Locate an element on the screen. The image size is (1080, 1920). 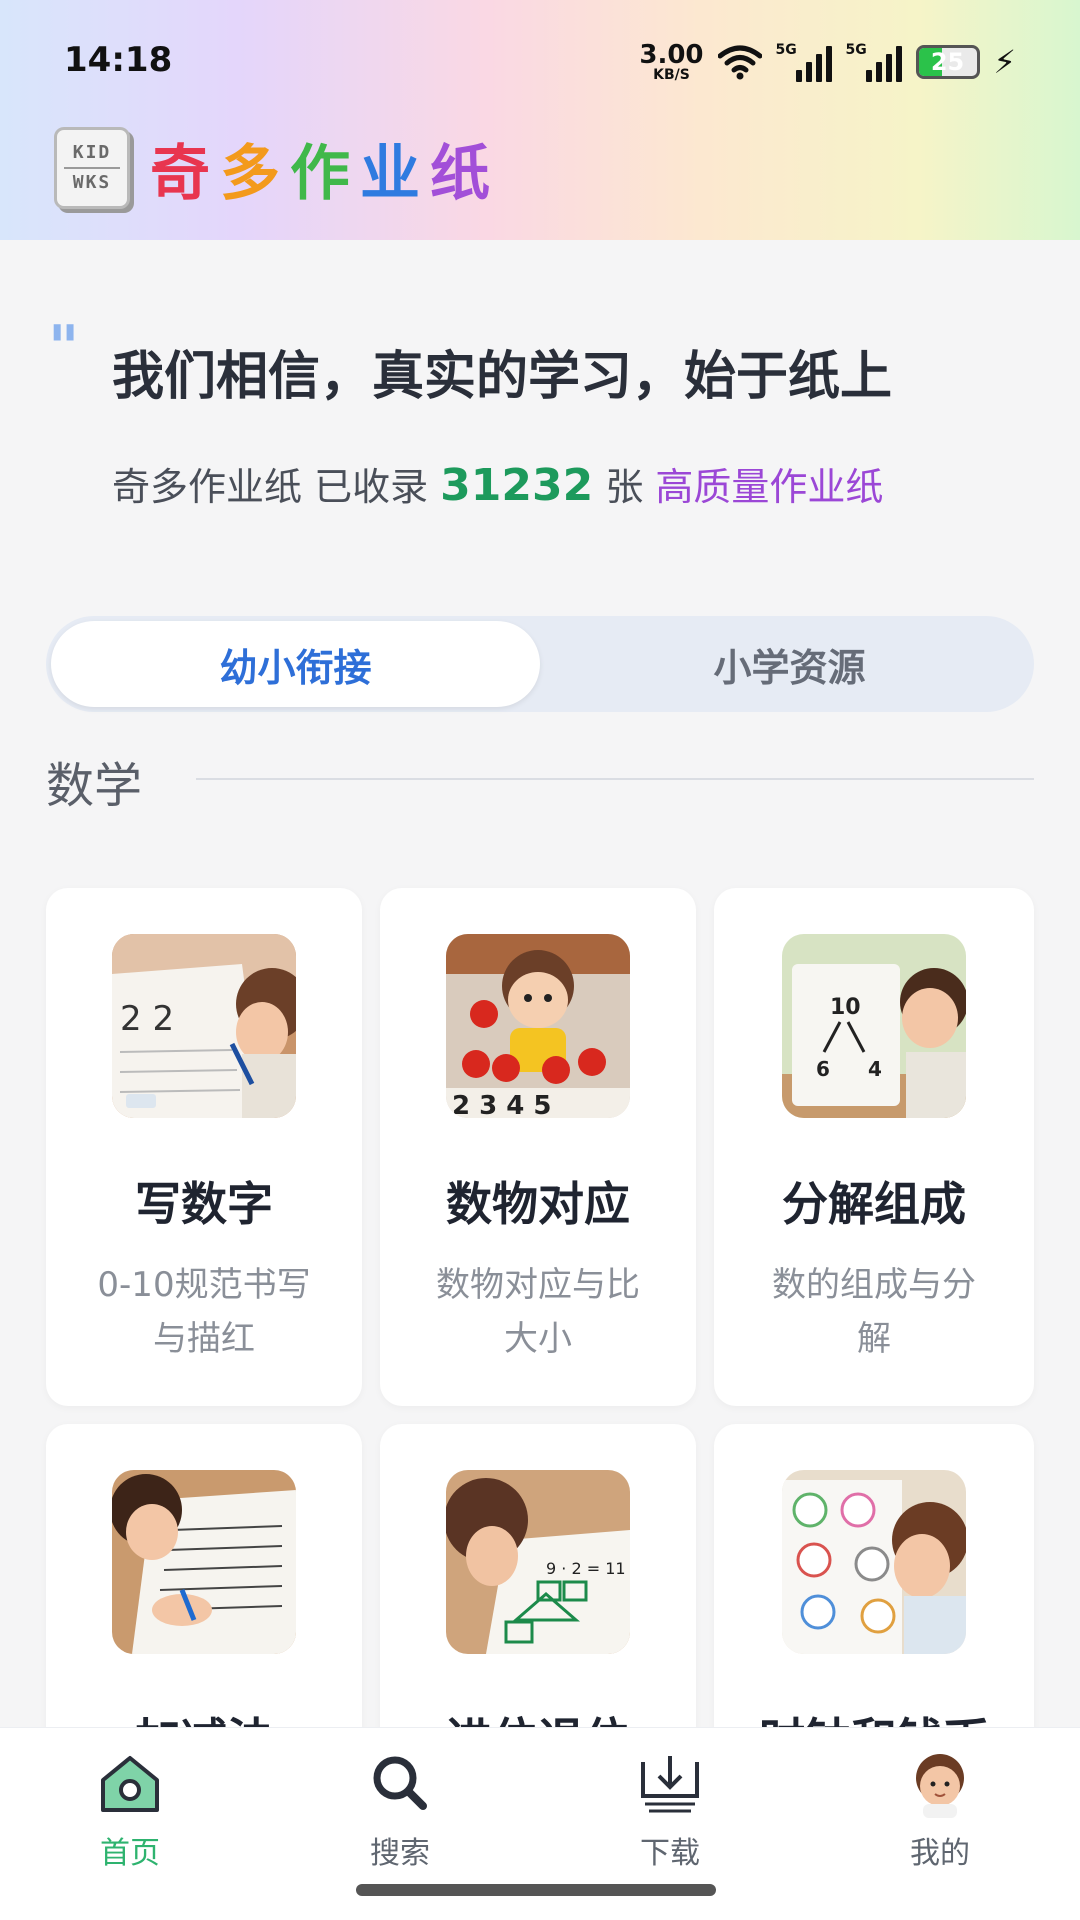
brand-title: 奇 多 作 业 纸 is located at coordinates (320, 168).